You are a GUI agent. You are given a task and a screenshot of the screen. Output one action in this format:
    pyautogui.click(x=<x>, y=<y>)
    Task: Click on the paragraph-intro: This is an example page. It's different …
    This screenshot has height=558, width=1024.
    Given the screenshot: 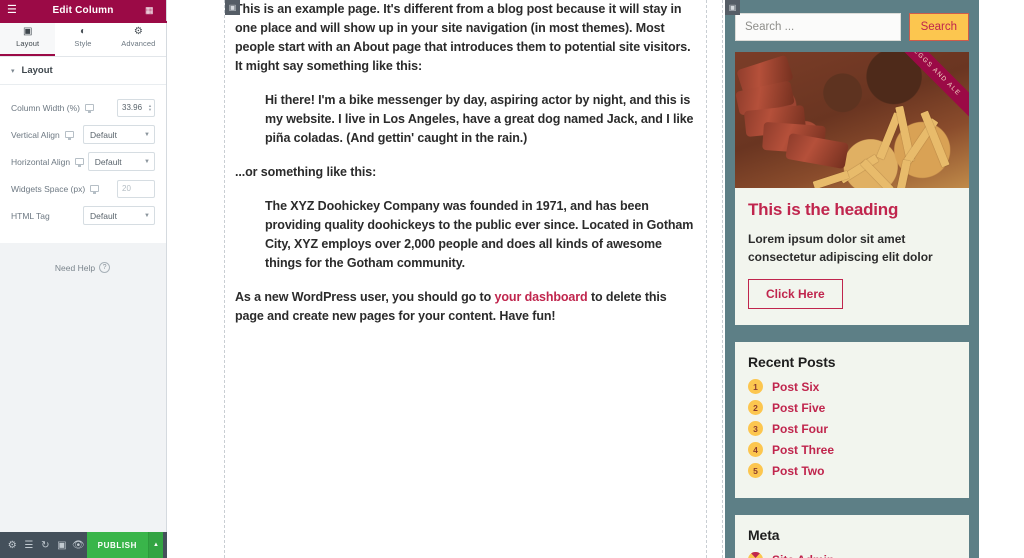 What is the action you would take?
    pyautogui.click(x=463, y=37)
    